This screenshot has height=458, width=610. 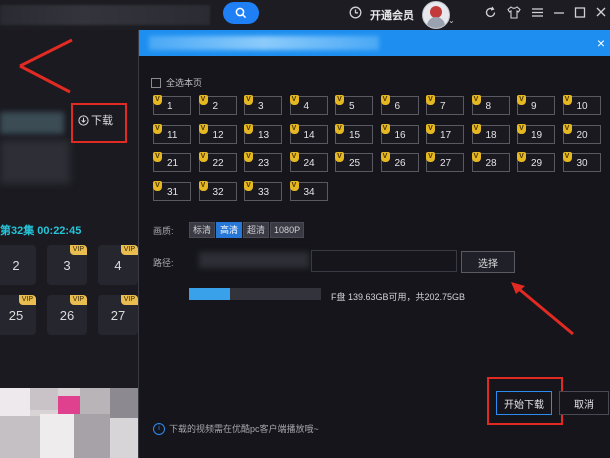 I want to click on search-button, so click(x=241, y=13).